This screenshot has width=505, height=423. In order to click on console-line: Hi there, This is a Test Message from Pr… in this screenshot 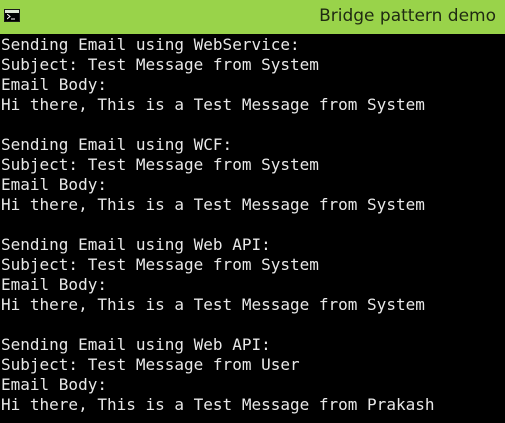, I will do `click(218, 404)`.